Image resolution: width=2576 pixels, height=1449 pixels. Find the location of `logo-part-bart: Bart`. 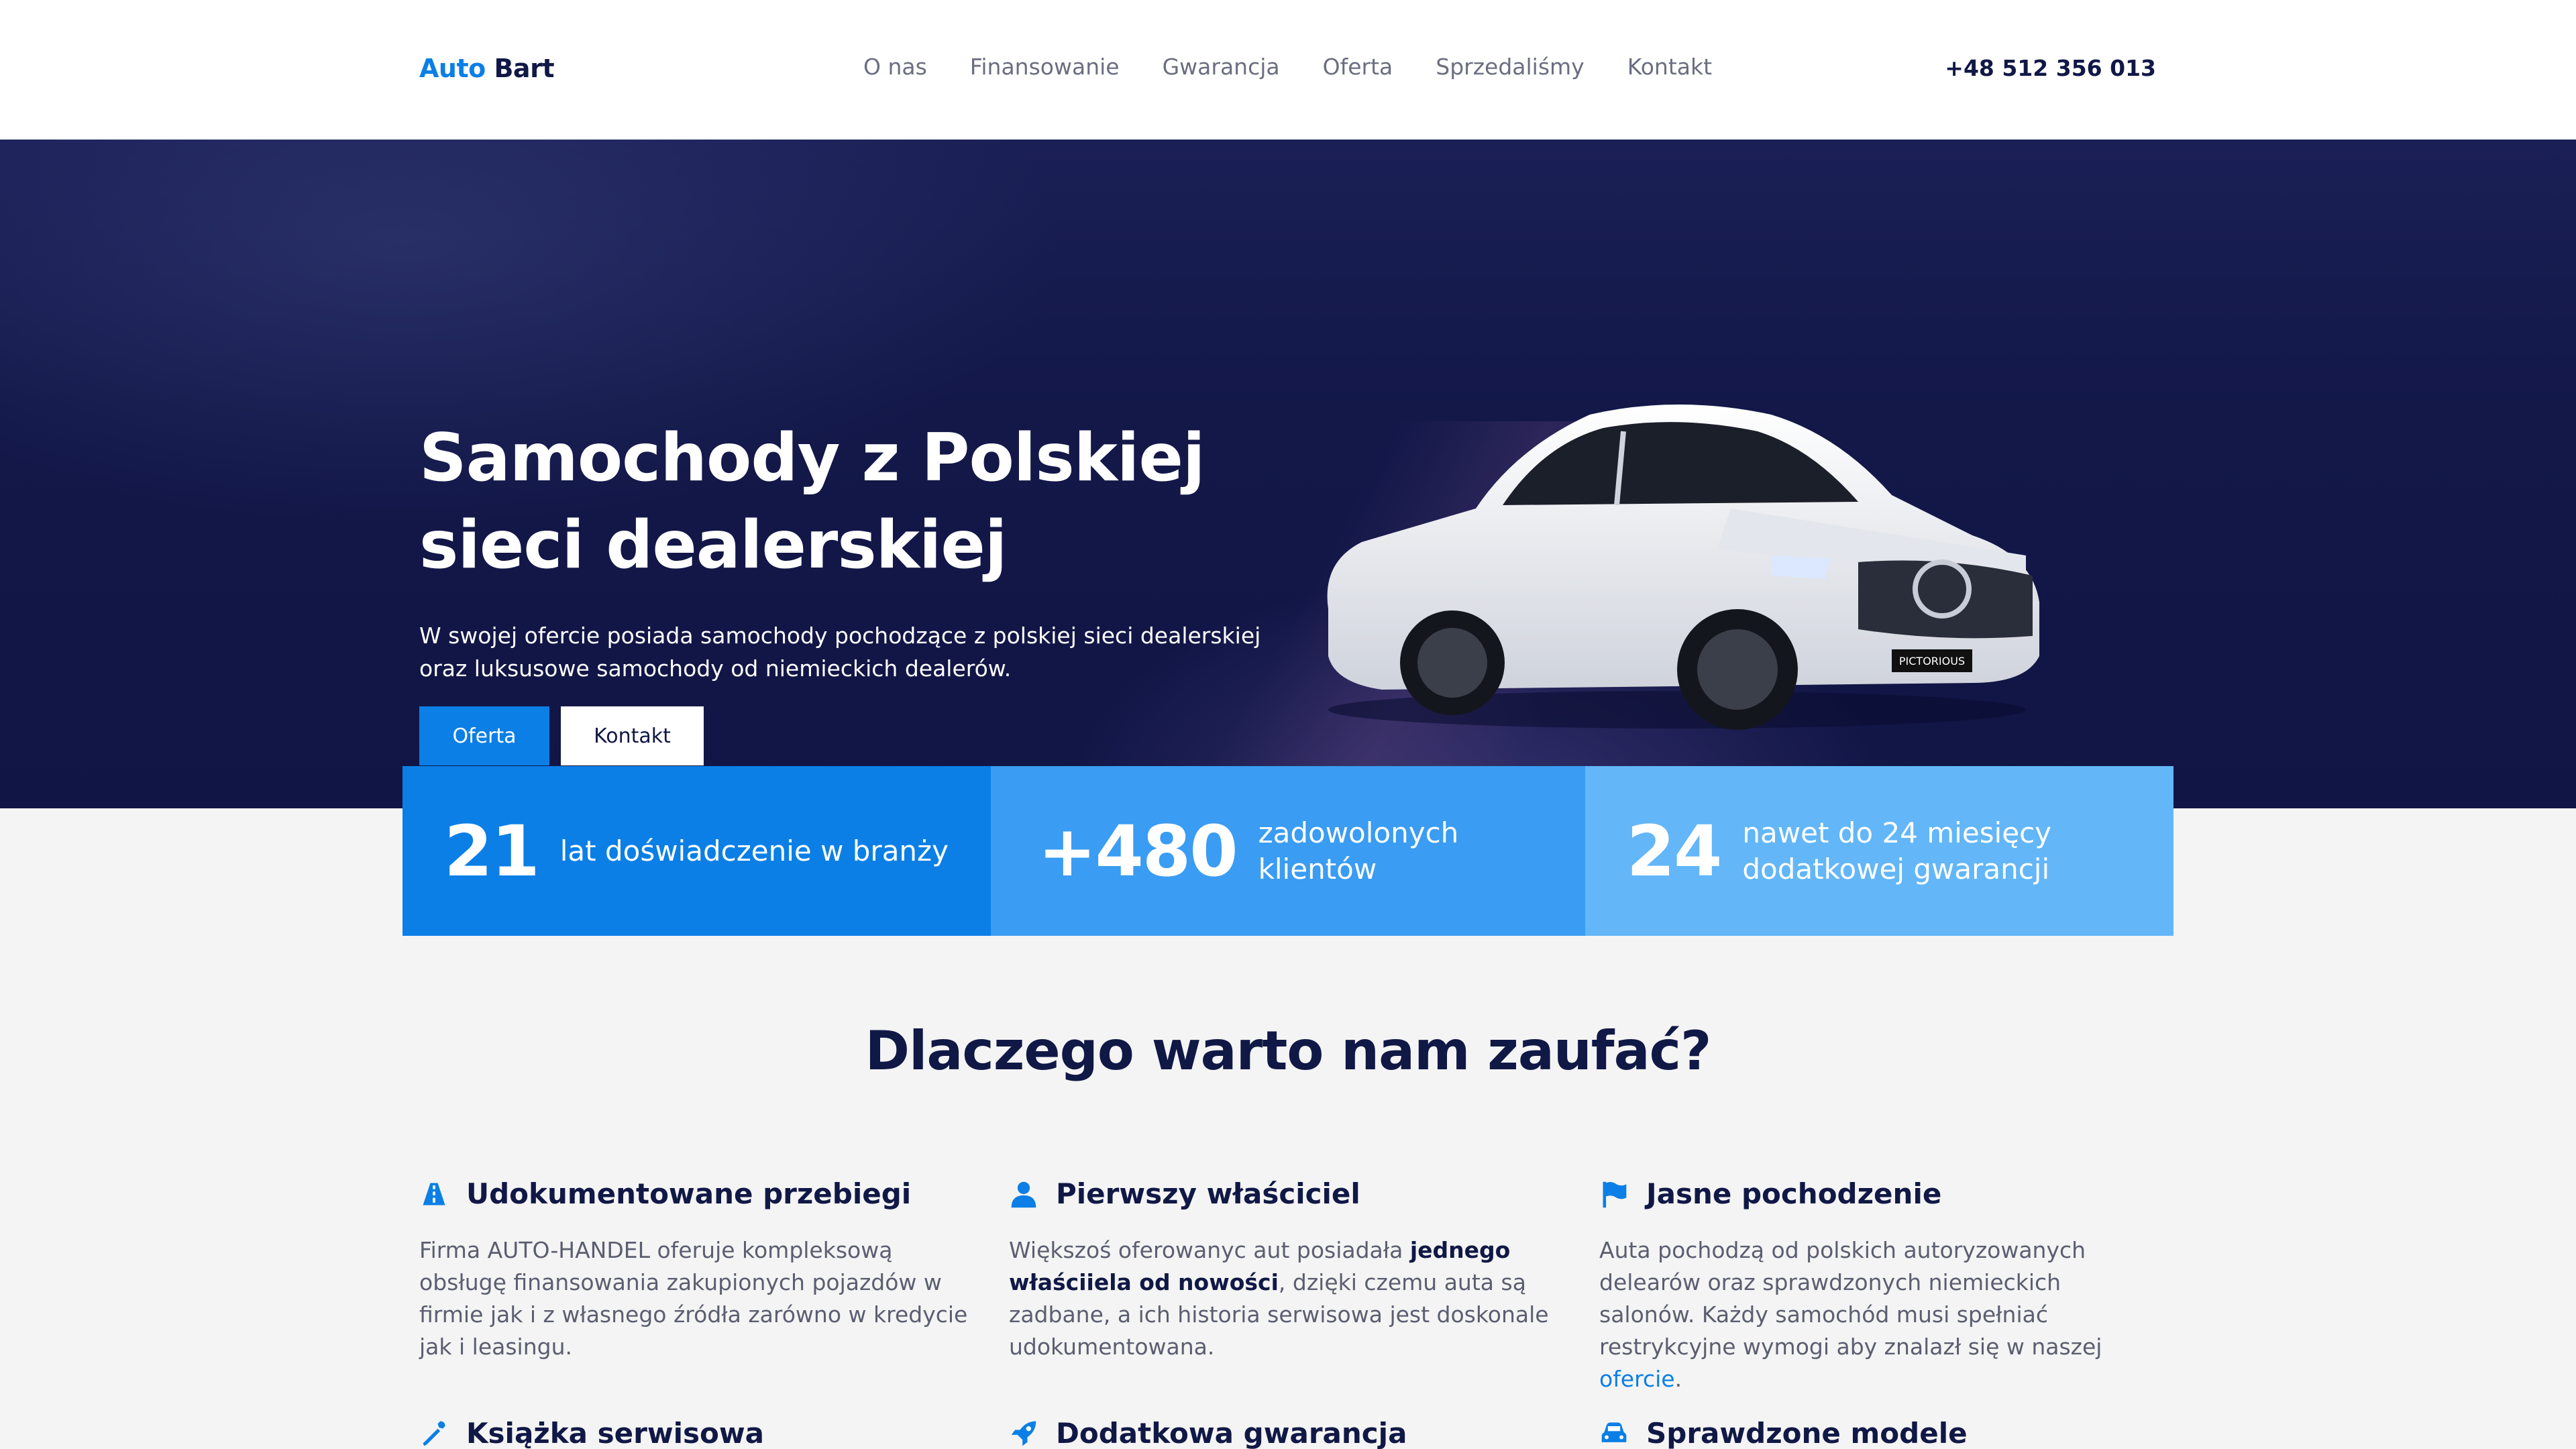

logo-part-bart: Bart is located at coordinates (524, 68).